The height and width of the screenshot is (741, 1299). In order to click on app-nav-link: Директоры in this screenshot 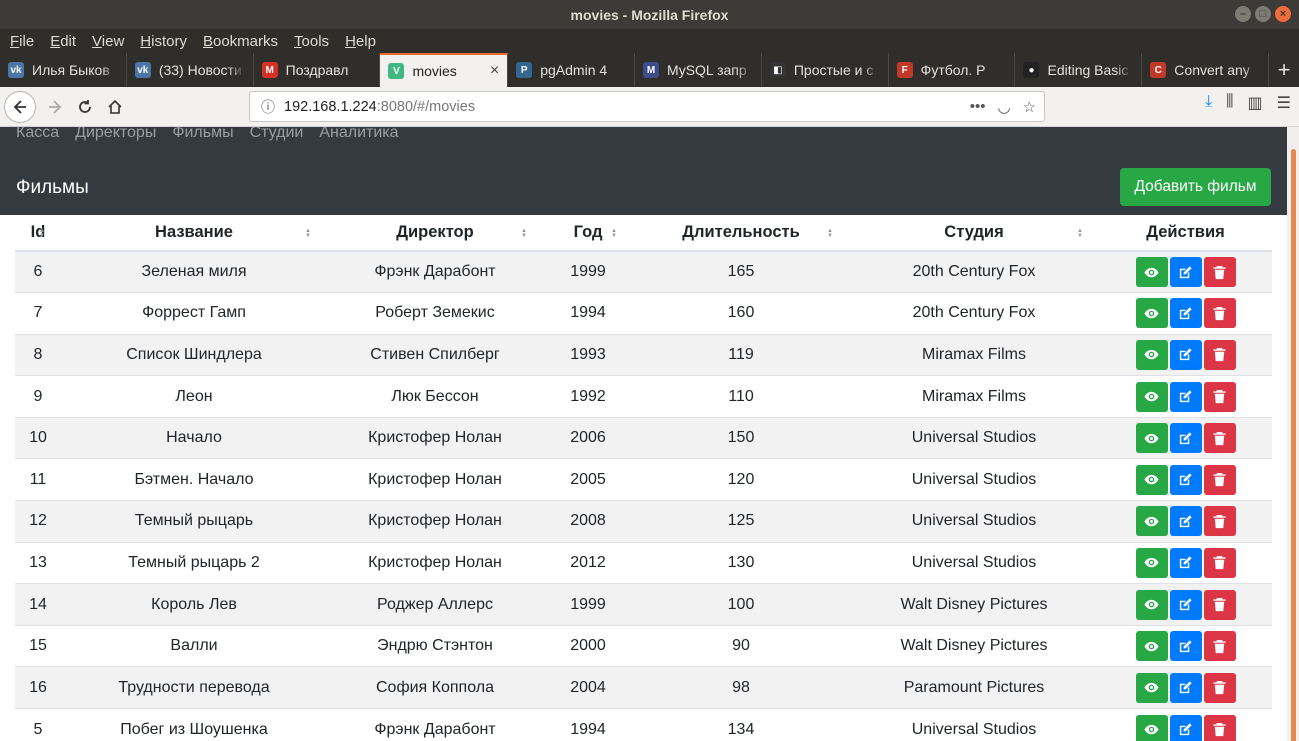, I will do `click(115, 134)`.